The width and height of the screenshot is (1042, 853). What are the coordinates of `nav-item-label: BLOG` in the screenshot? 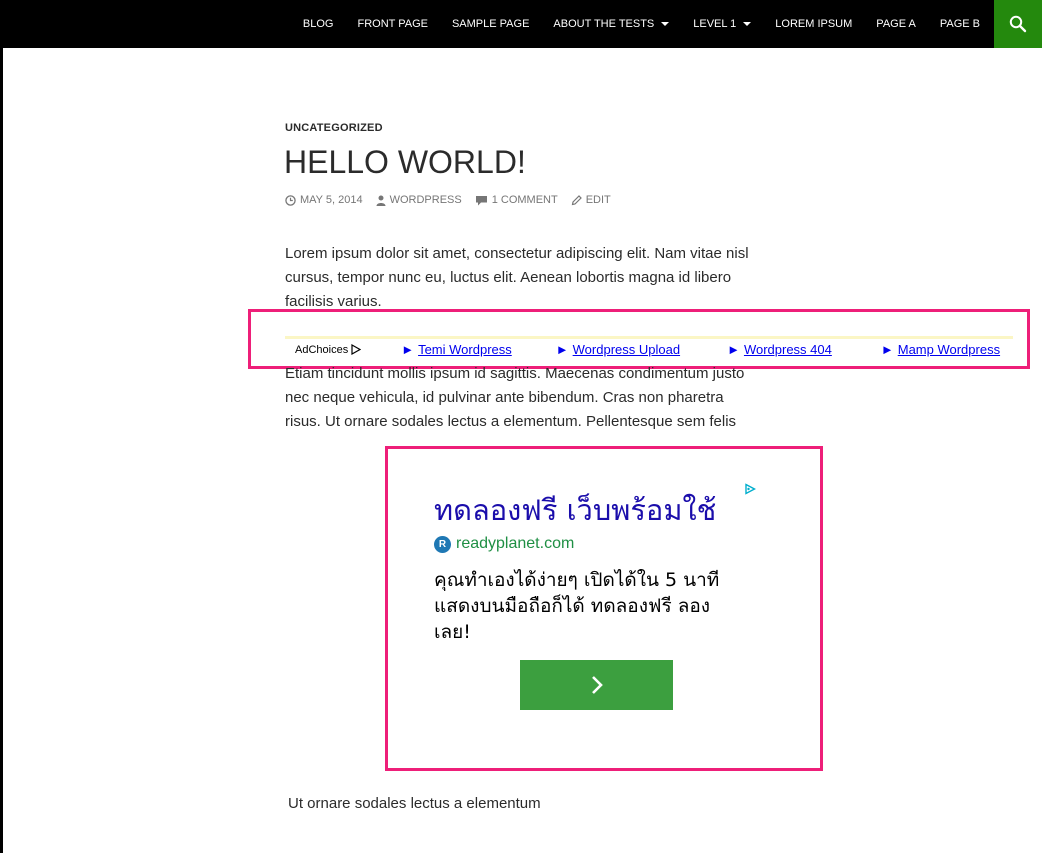 It's located at (318, 24).